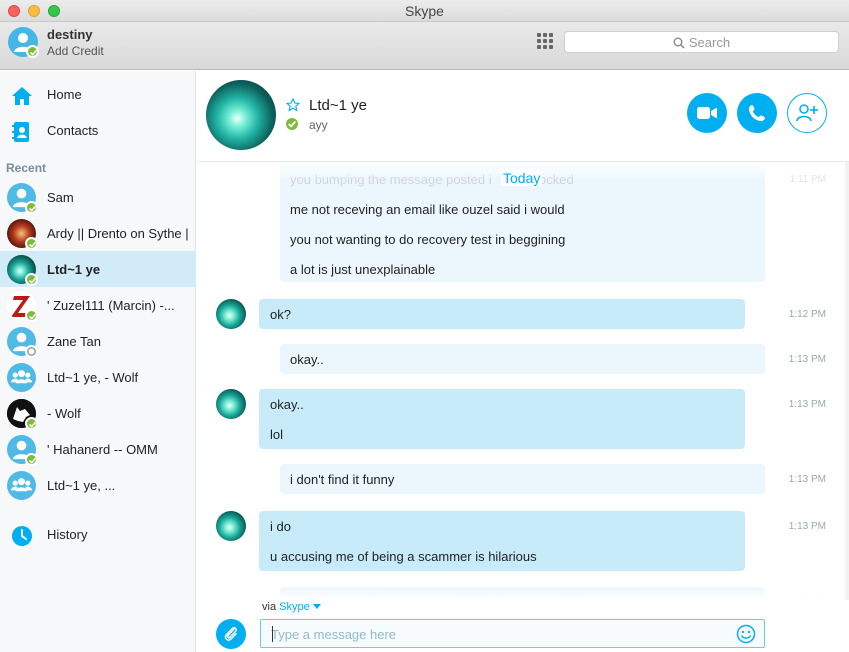  Describe the element at coordinates (31, 351) in the screenshot. I see `offline-status-icon` at that location.